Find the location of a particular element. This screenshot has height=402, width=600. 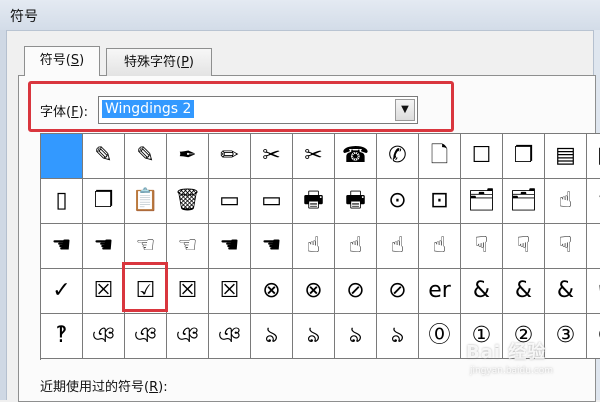

tab-symbols-accel: S is located at coordinates (75, 60).